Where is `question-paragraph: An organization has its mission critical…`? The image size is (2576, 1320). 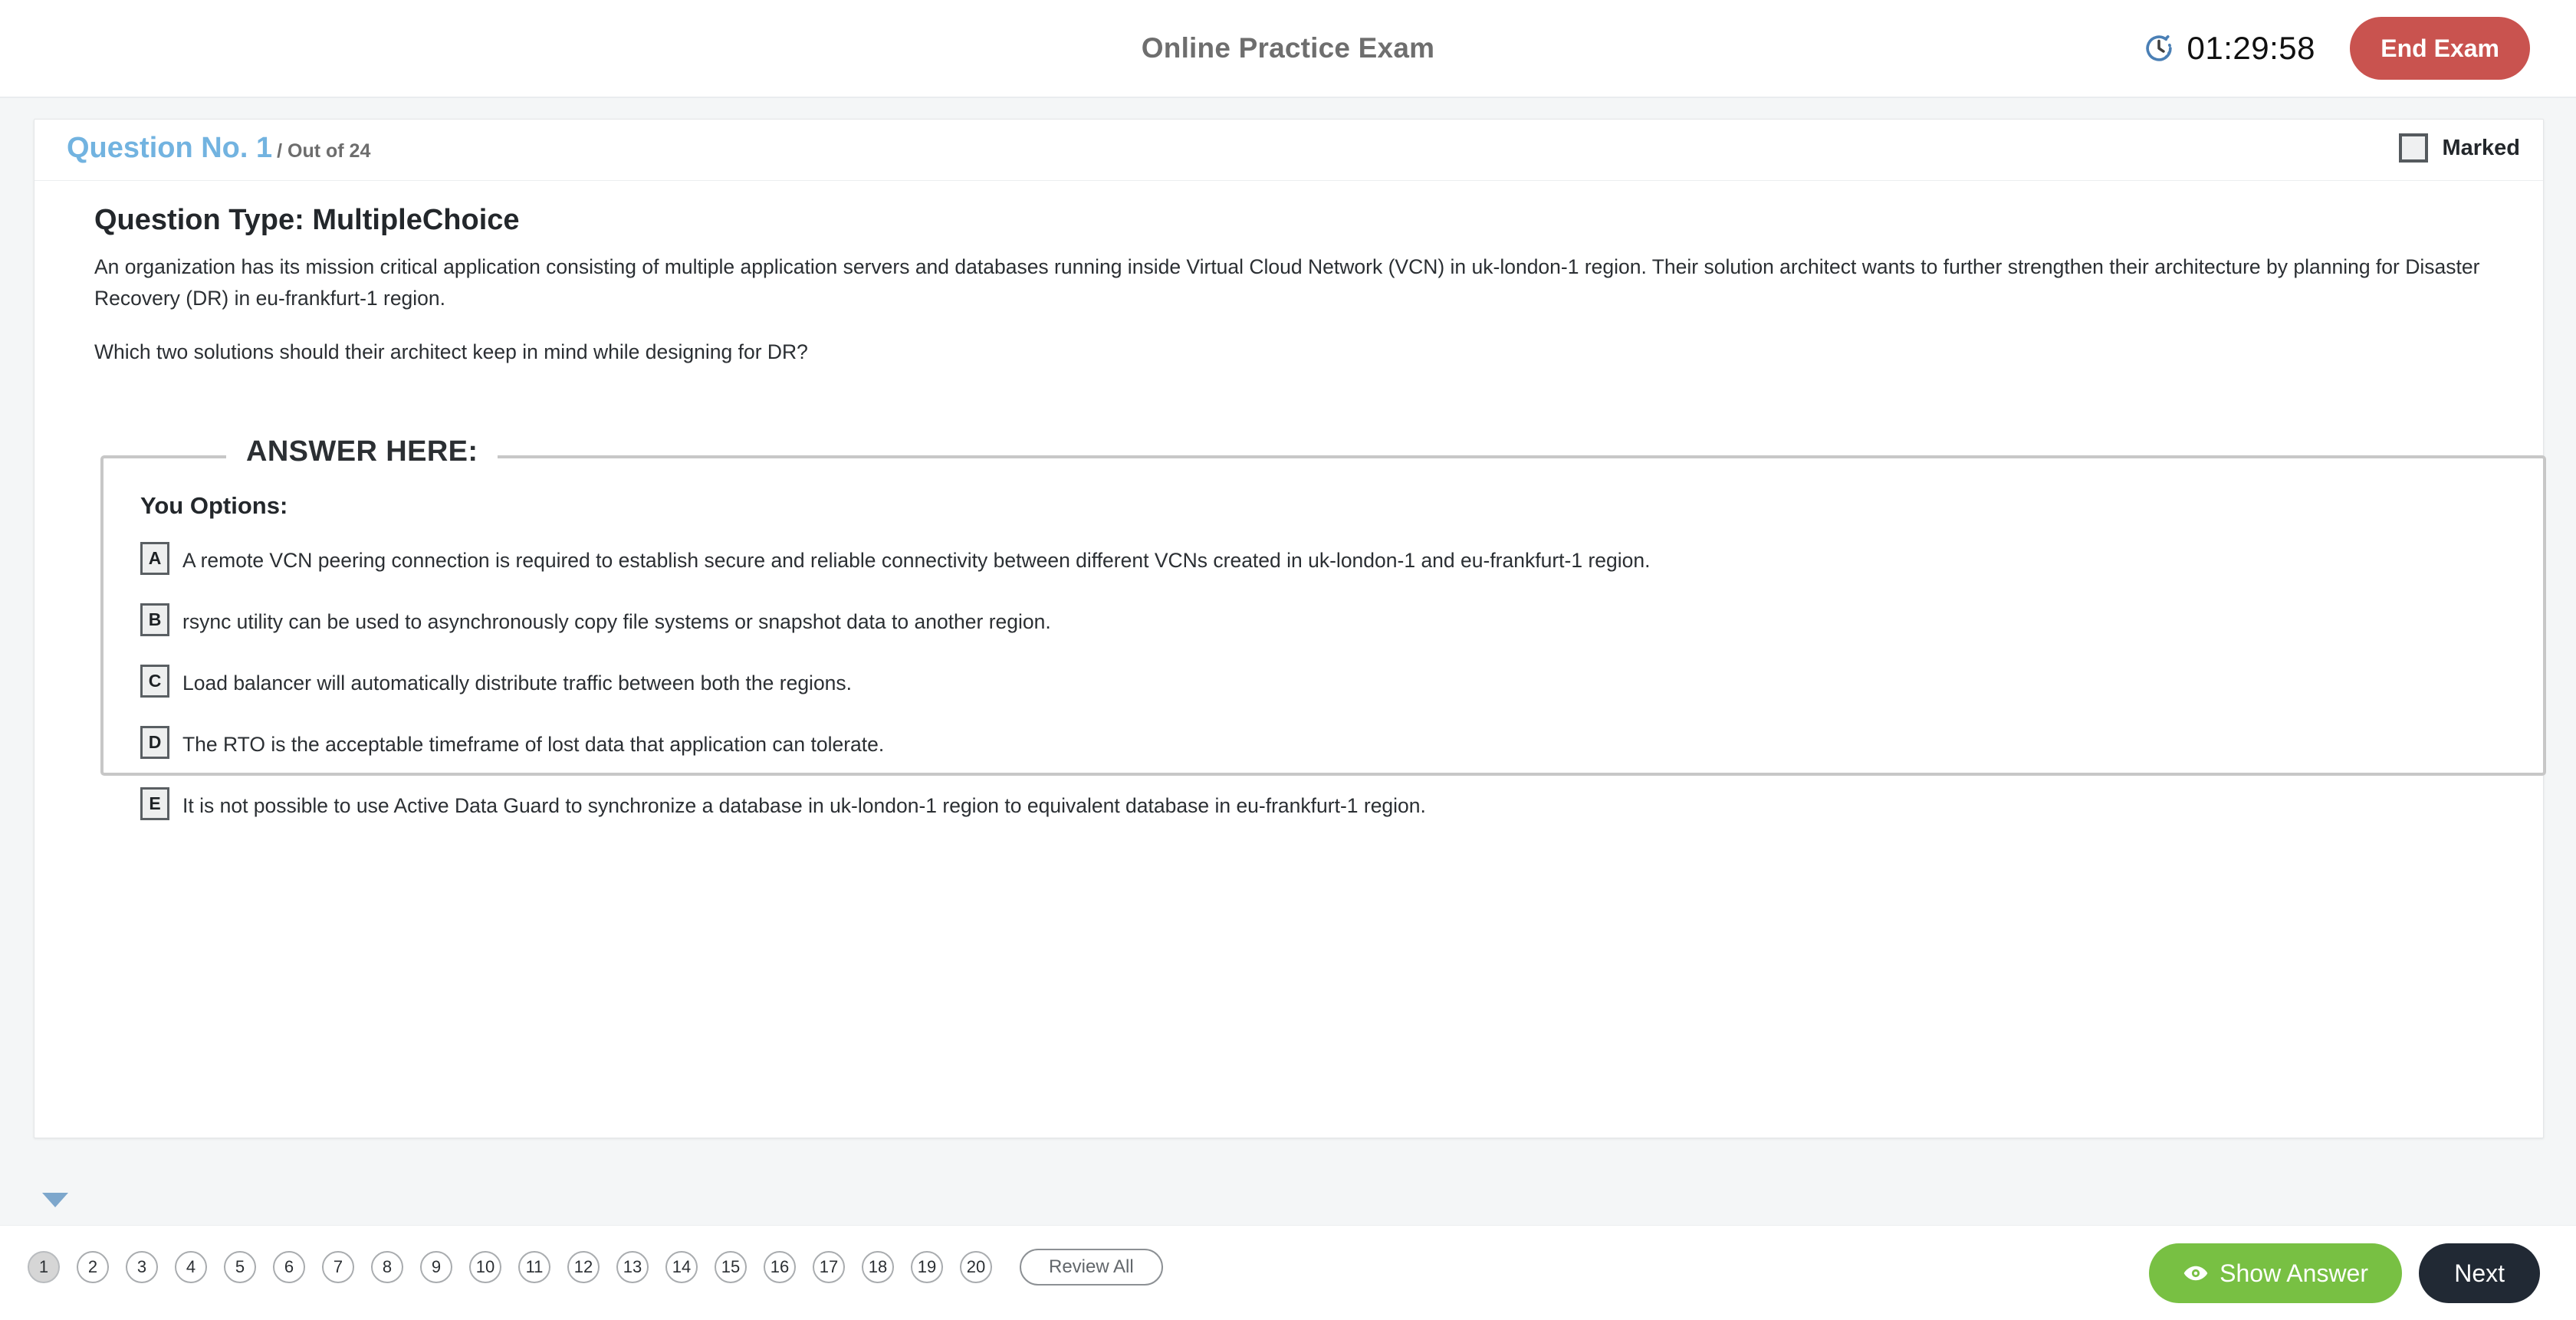 question-paragraph: An organization has its mission critical… is located at coordinates (1287, 282).